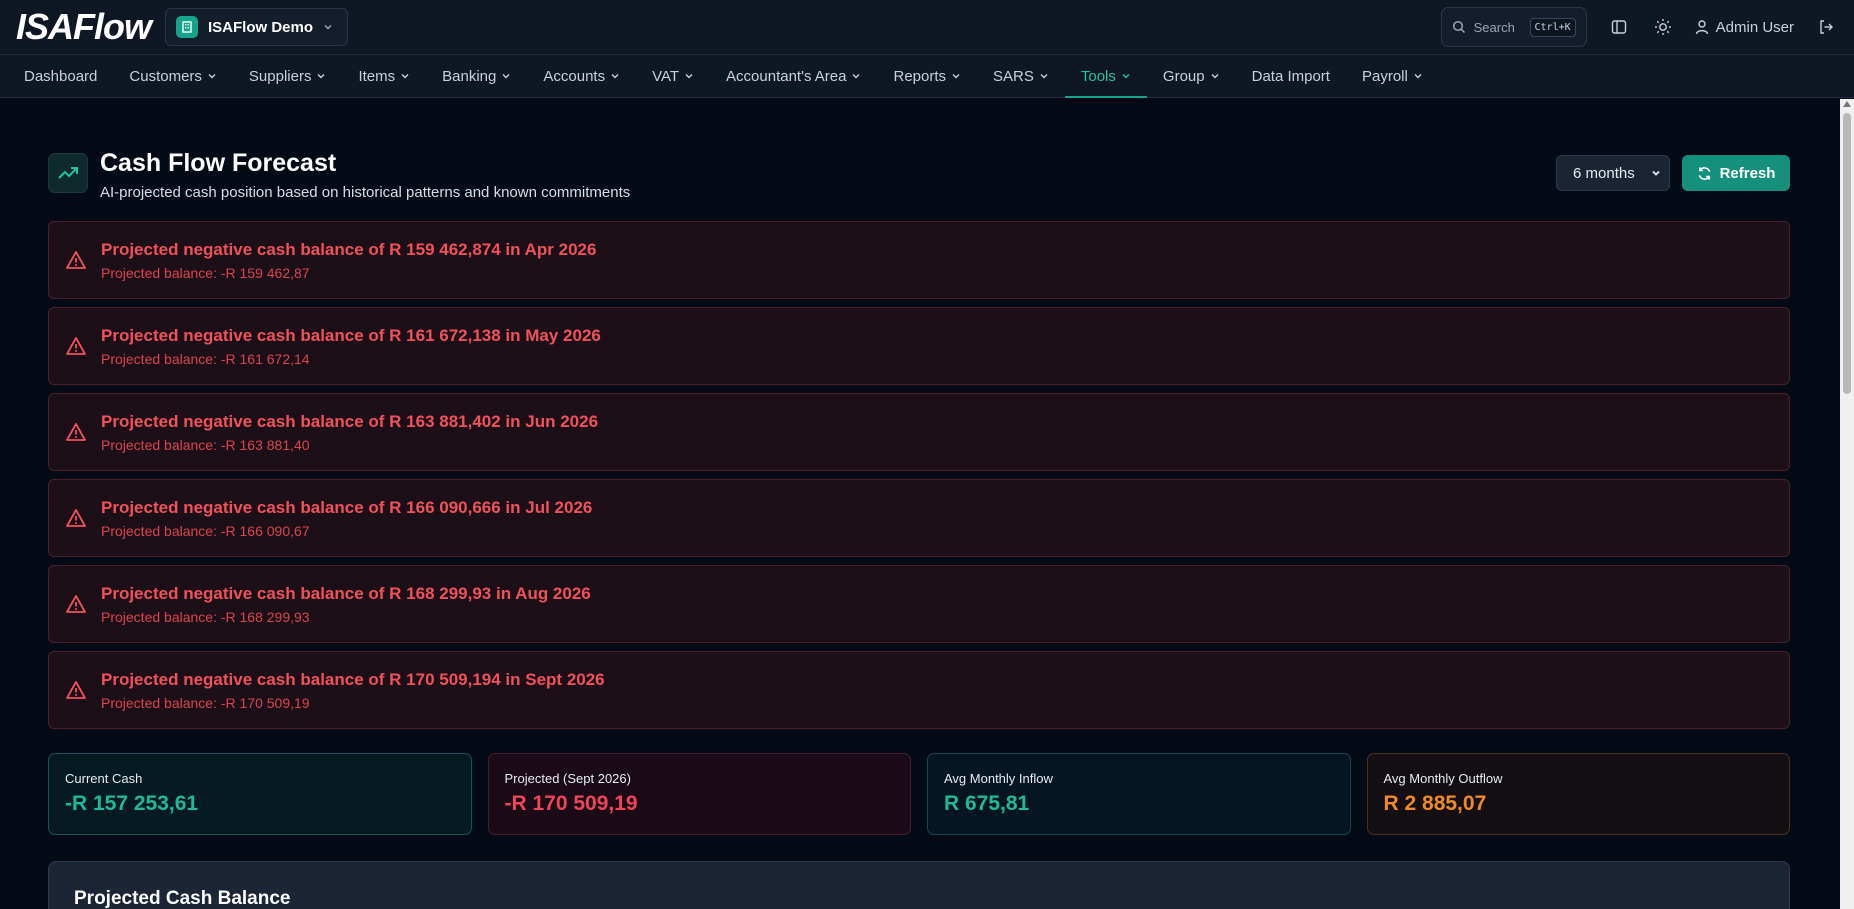  Describe the element at coordinates (205, 358) in the screenshot. I see `alert-detail: Projected balance: -R 161 672,14` at that location.